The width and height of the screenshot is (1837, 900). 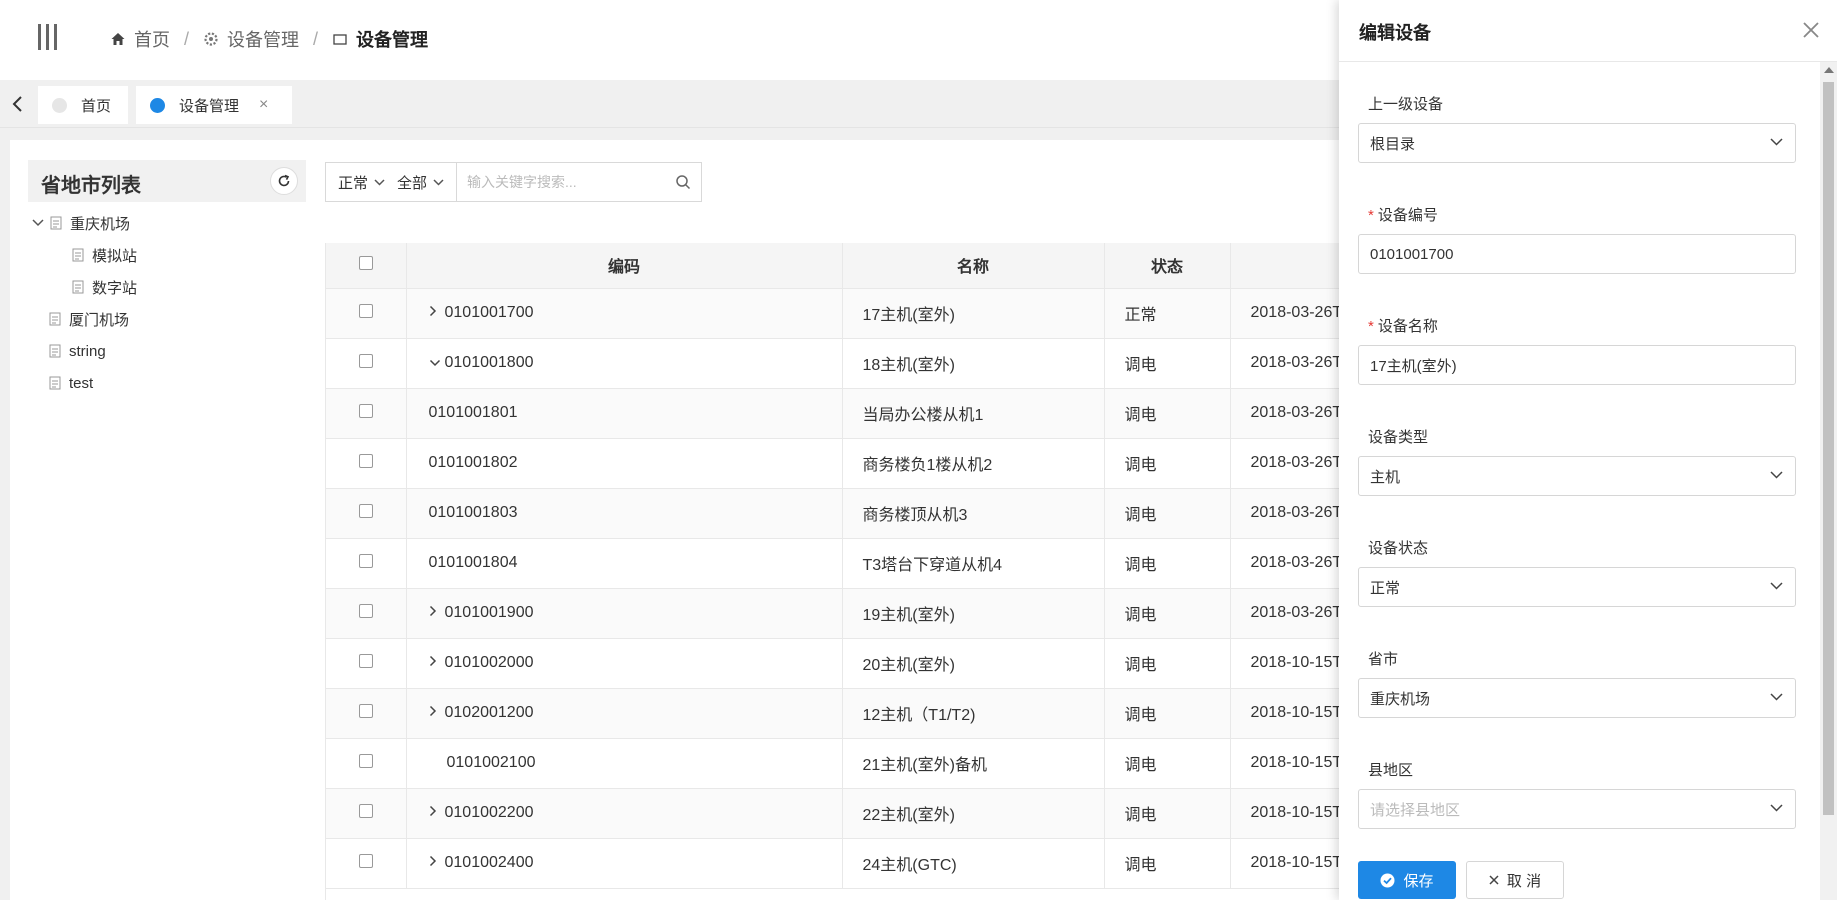 I want to click on table-row: 0101002000 20主机(室外) 调电 2018-10-15T, so click(x=832, y=663).